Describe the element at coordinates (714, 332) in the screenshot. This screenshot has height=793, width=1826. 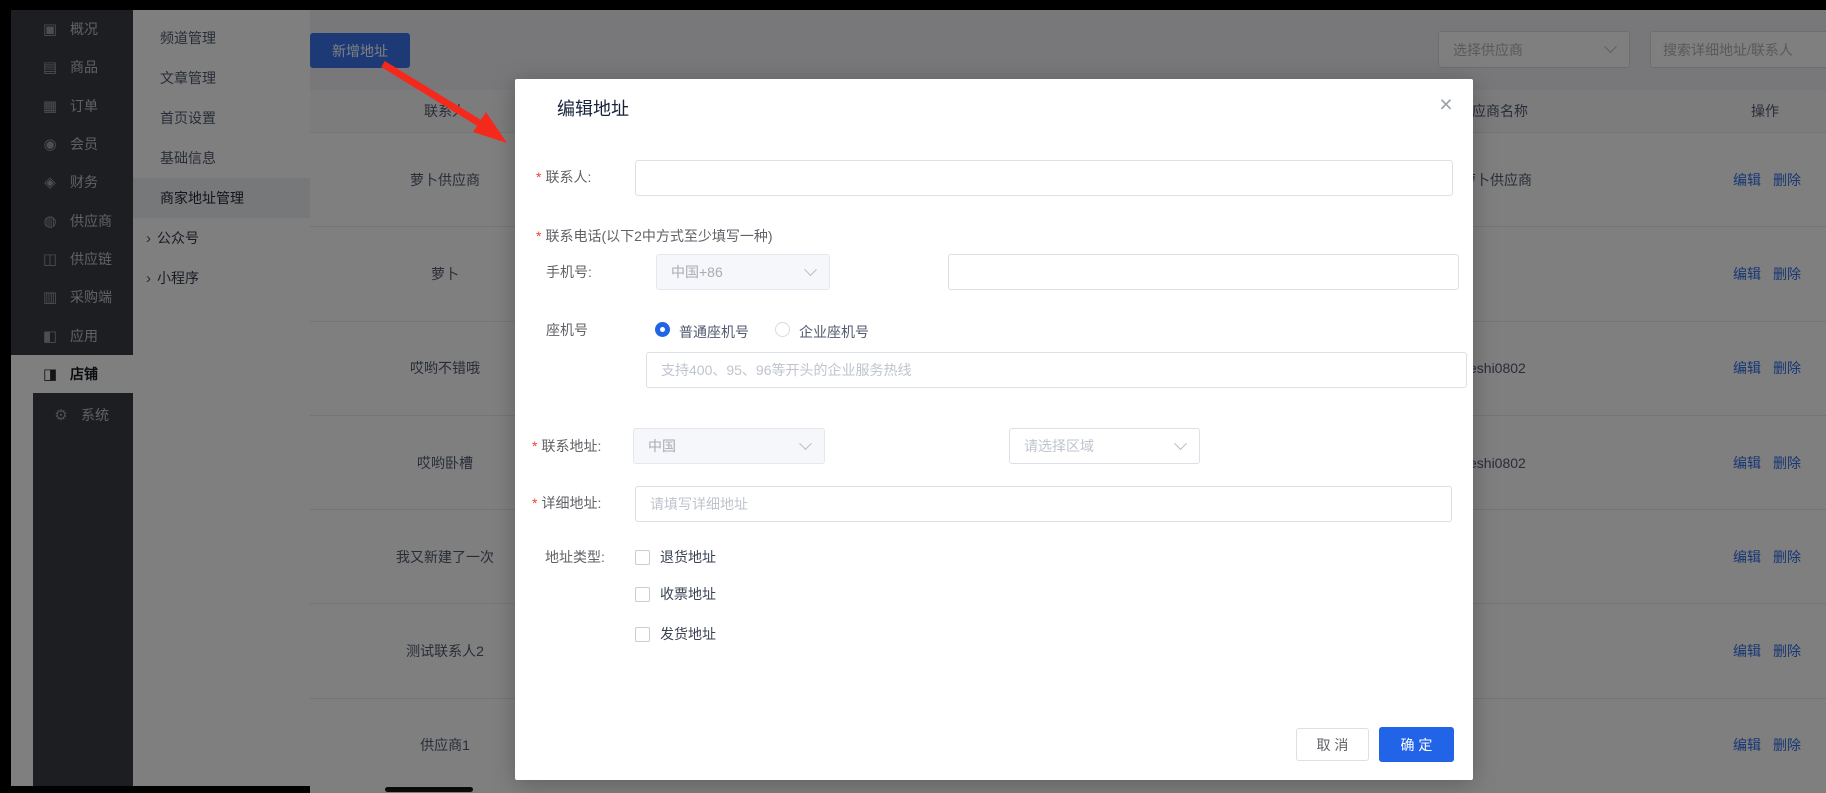
I see `radio-normal-landline-label: 普通座机号` at that location.